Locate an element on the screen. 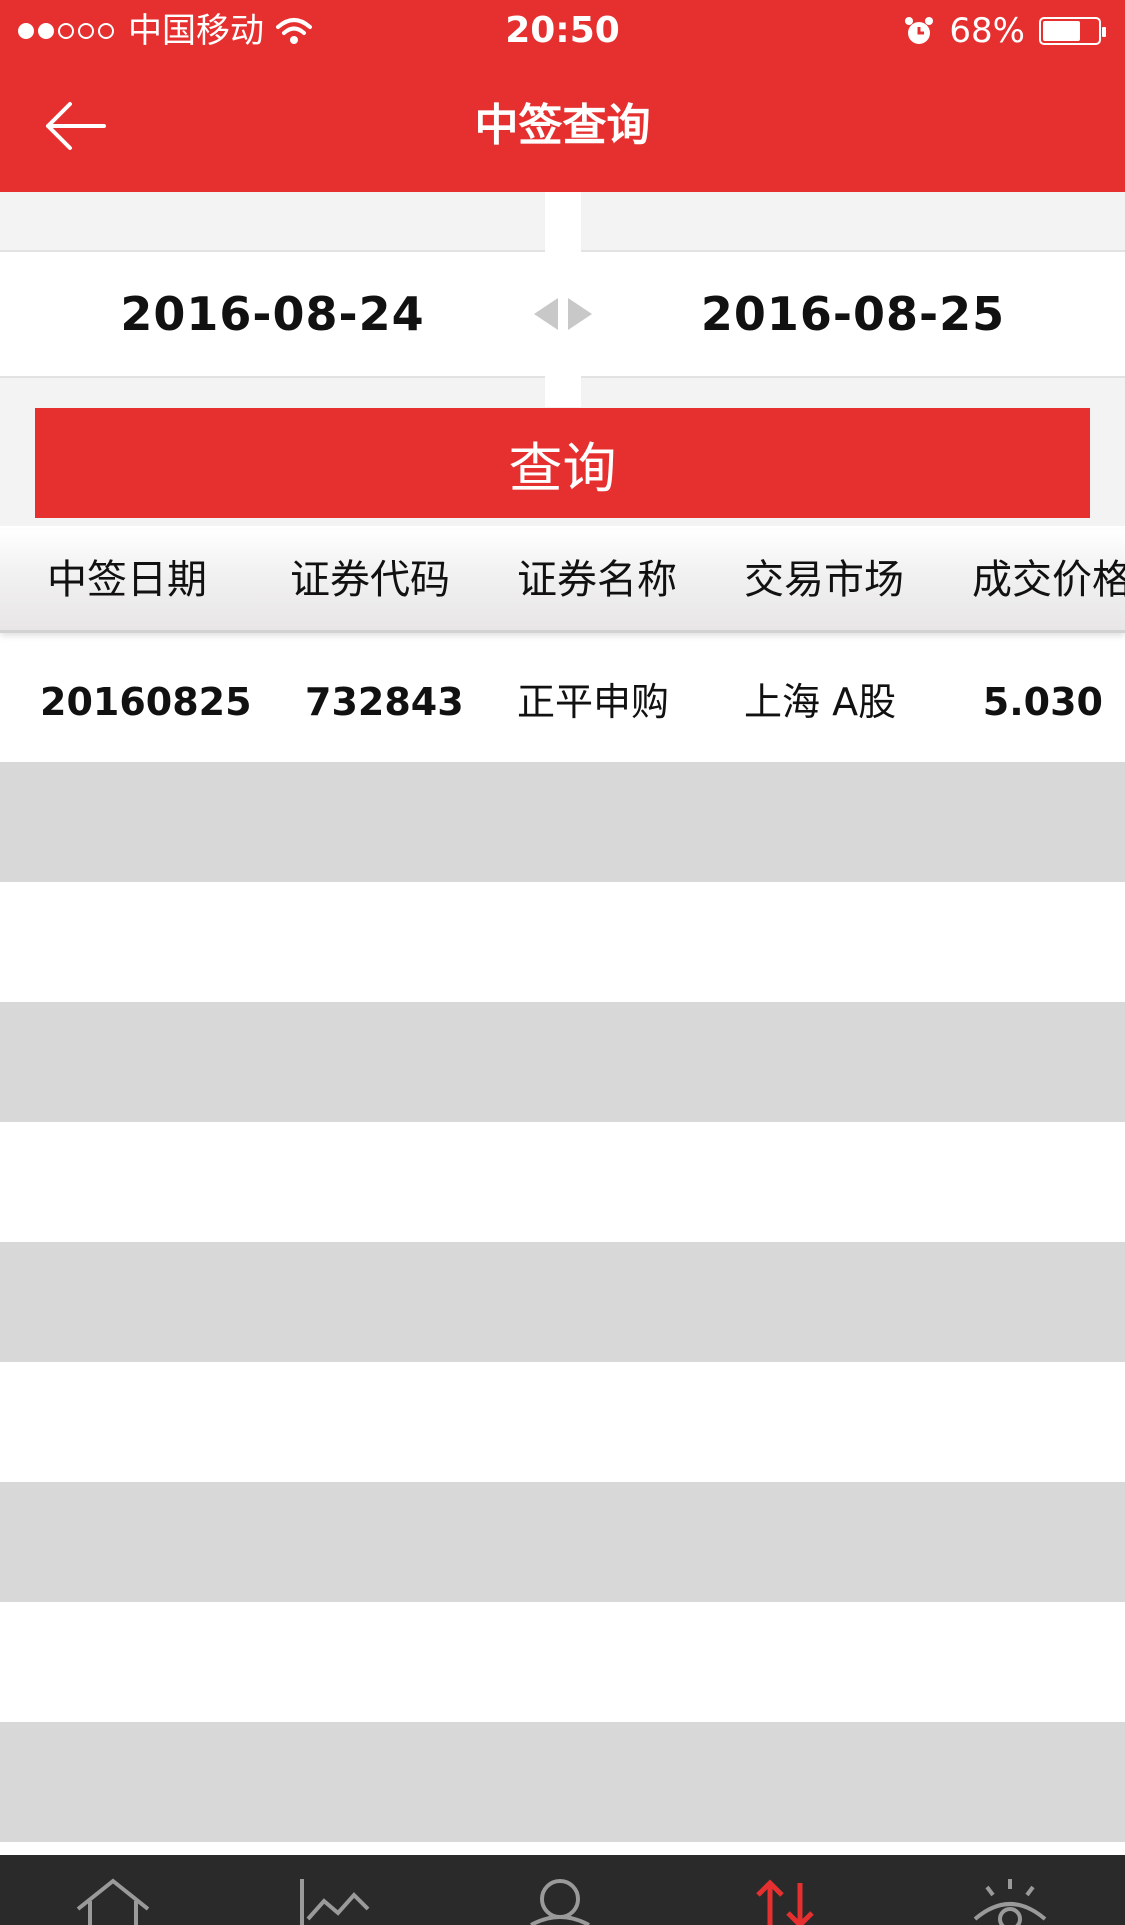 This screenshot has height=1925, width=1125. left-triangle-icon is located at coordinates (546, 314).